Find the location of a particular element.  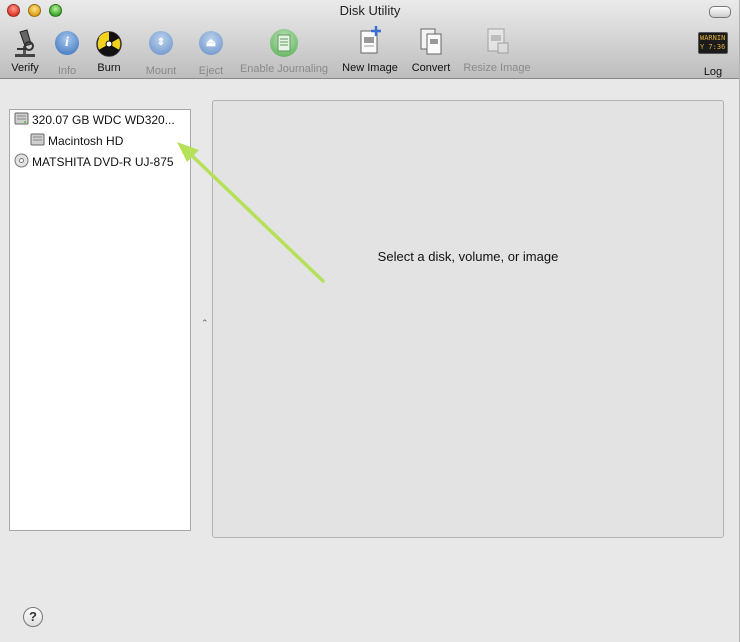

convert-button: Convert is located at coordinates (431, 51).